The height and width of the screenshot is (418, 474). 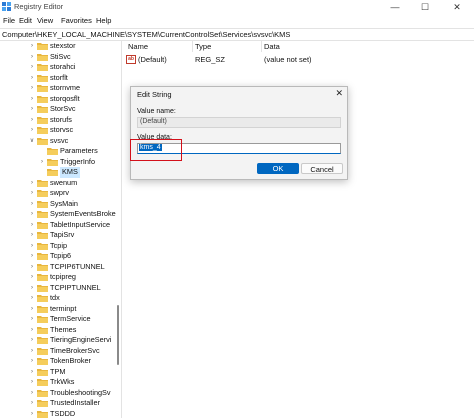 I want to click on value-name: (Default), so click(x=152, y=59).